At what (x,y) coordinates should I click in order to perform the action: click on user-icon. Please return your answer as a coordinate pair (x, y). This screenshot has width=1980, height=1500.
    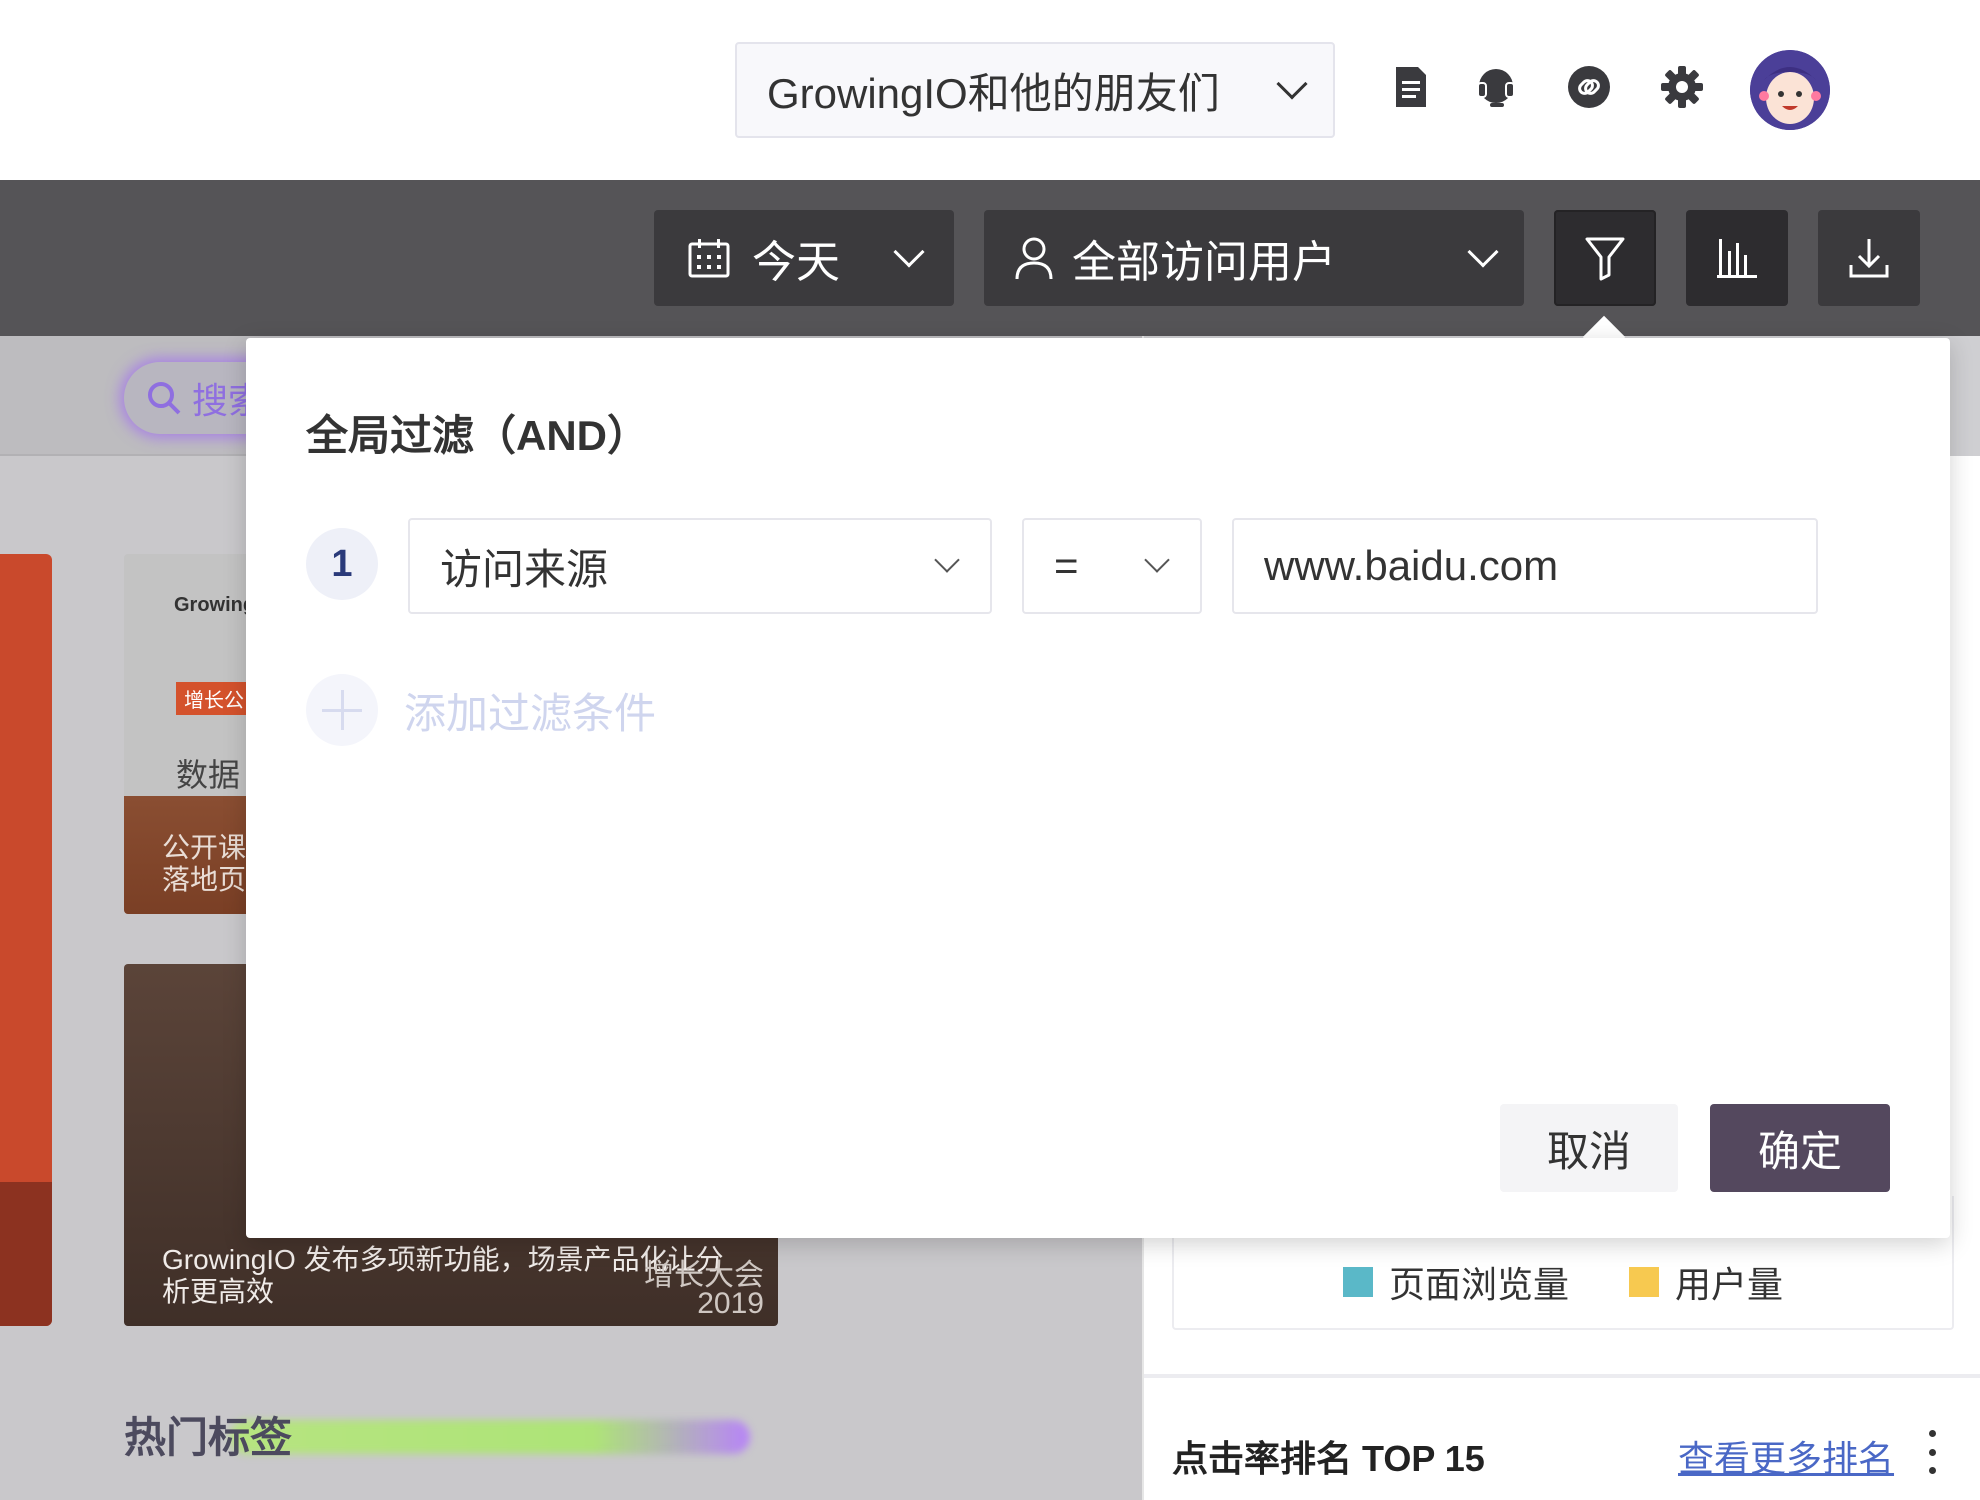
    Looking at the image, I should click on (1034, 258).